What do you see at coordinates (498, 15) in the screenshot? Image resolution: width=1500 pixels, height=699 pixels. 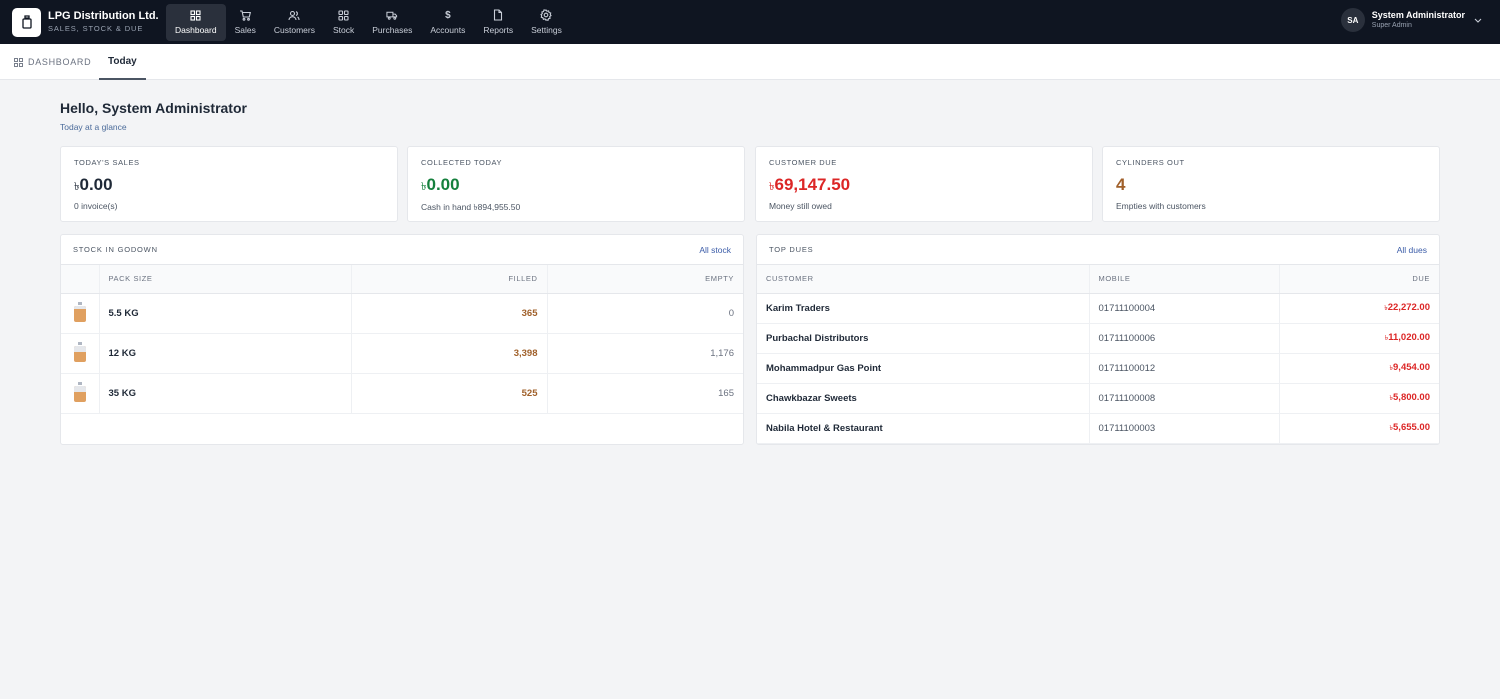 I see `file-icon` at bounding box center [498, 15].